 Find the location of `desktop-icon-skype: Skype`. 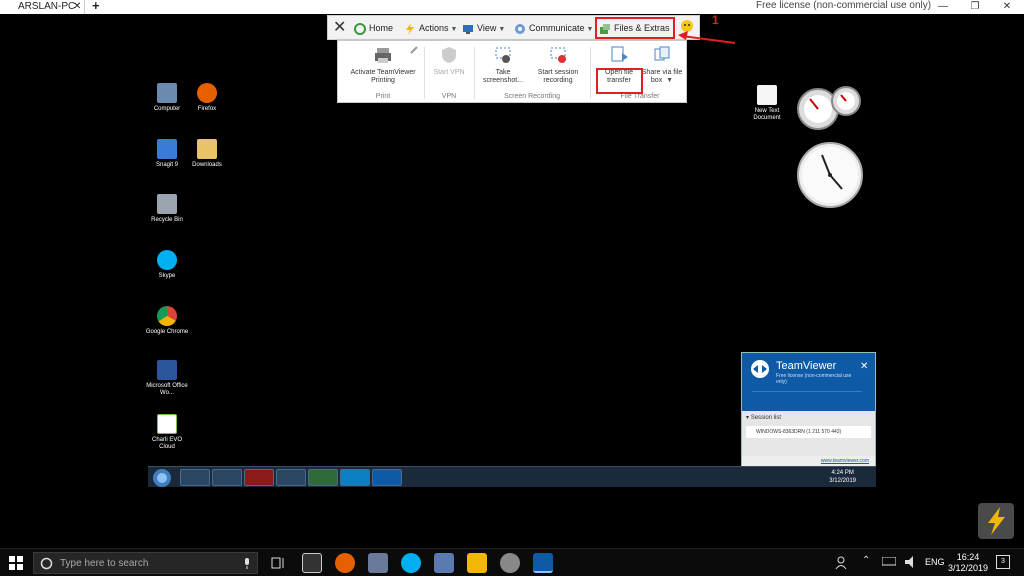

desktop-icon-skype: Skype is located at coordinates (167, 265).